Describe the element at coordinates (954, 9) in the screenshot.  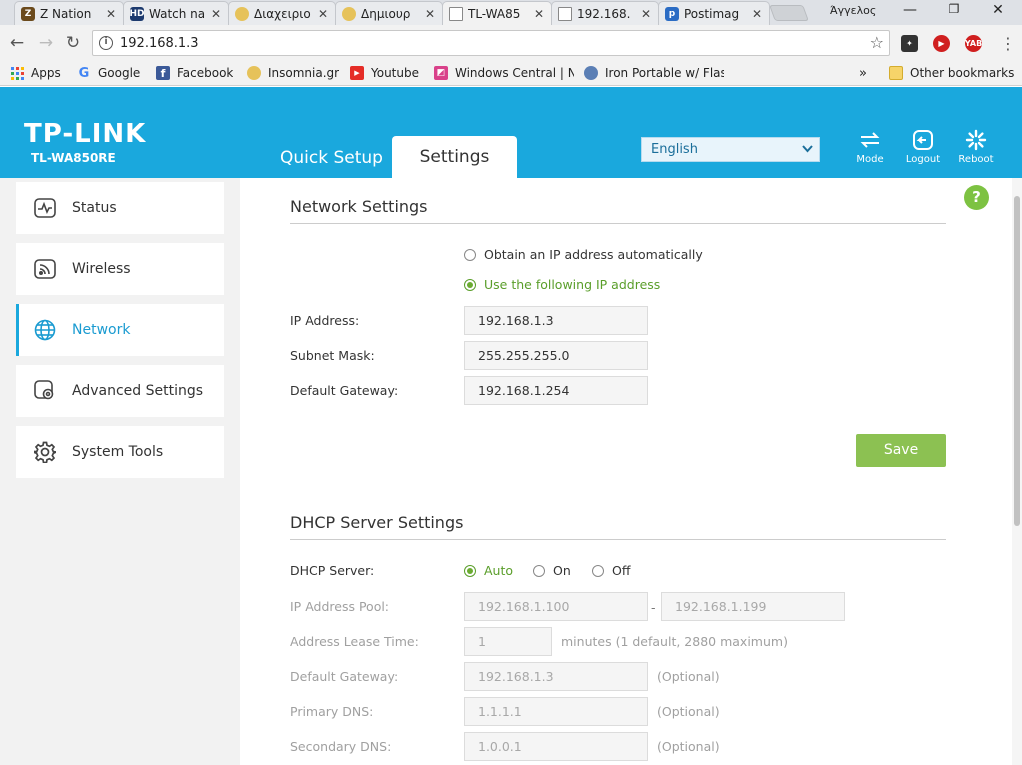
I see `restore-icon: ❐` at that location.